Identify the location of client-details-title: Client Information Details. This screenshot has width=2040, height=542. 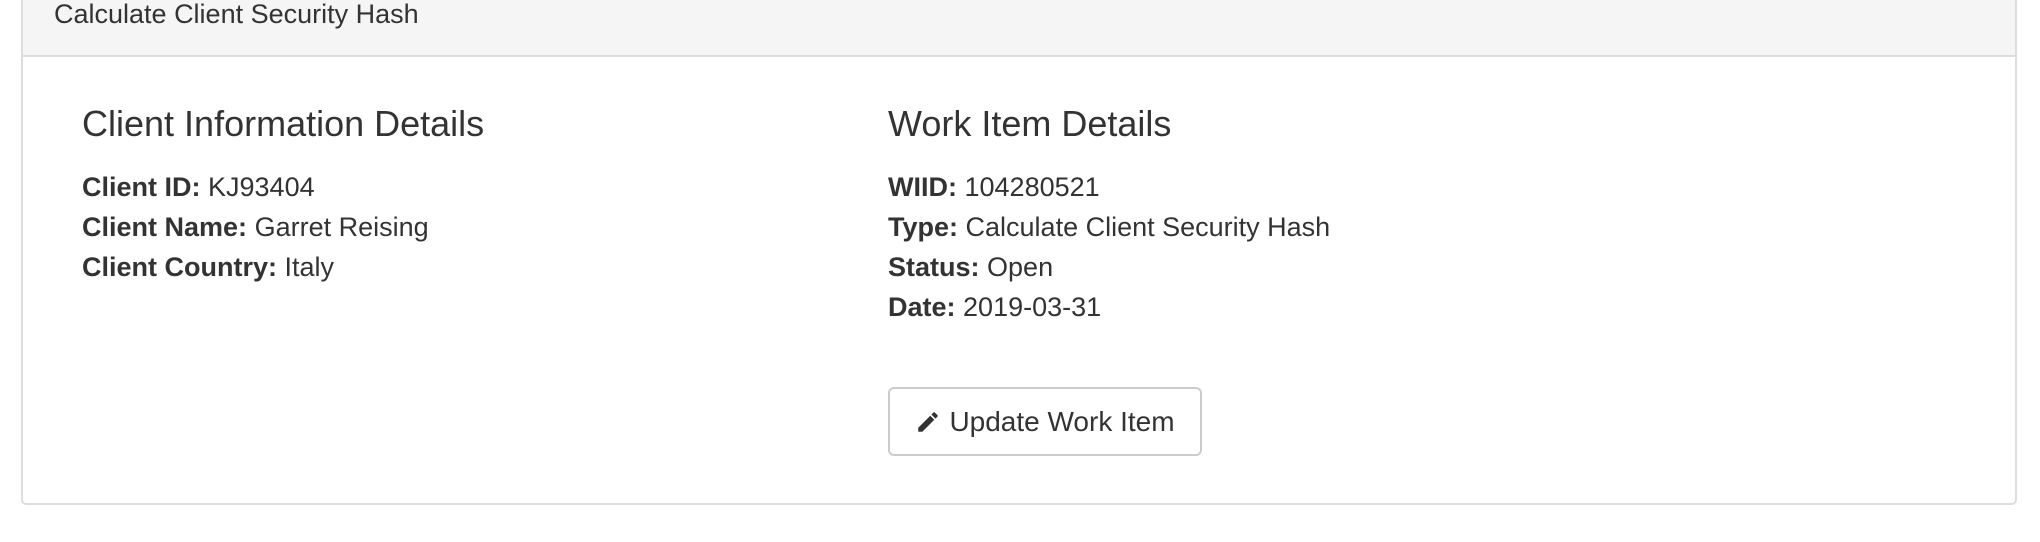
(283, 123).